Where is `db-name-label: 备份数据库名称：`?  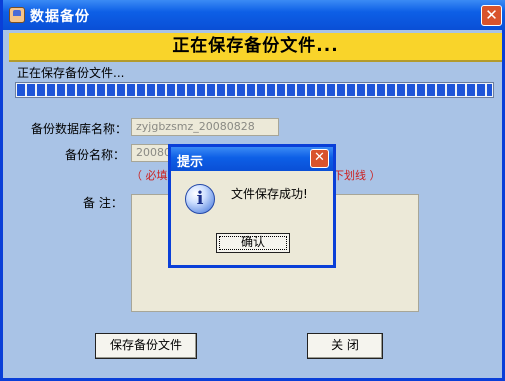 db-name-label: 备份数据库名称： is located at coordinates (79, 129).